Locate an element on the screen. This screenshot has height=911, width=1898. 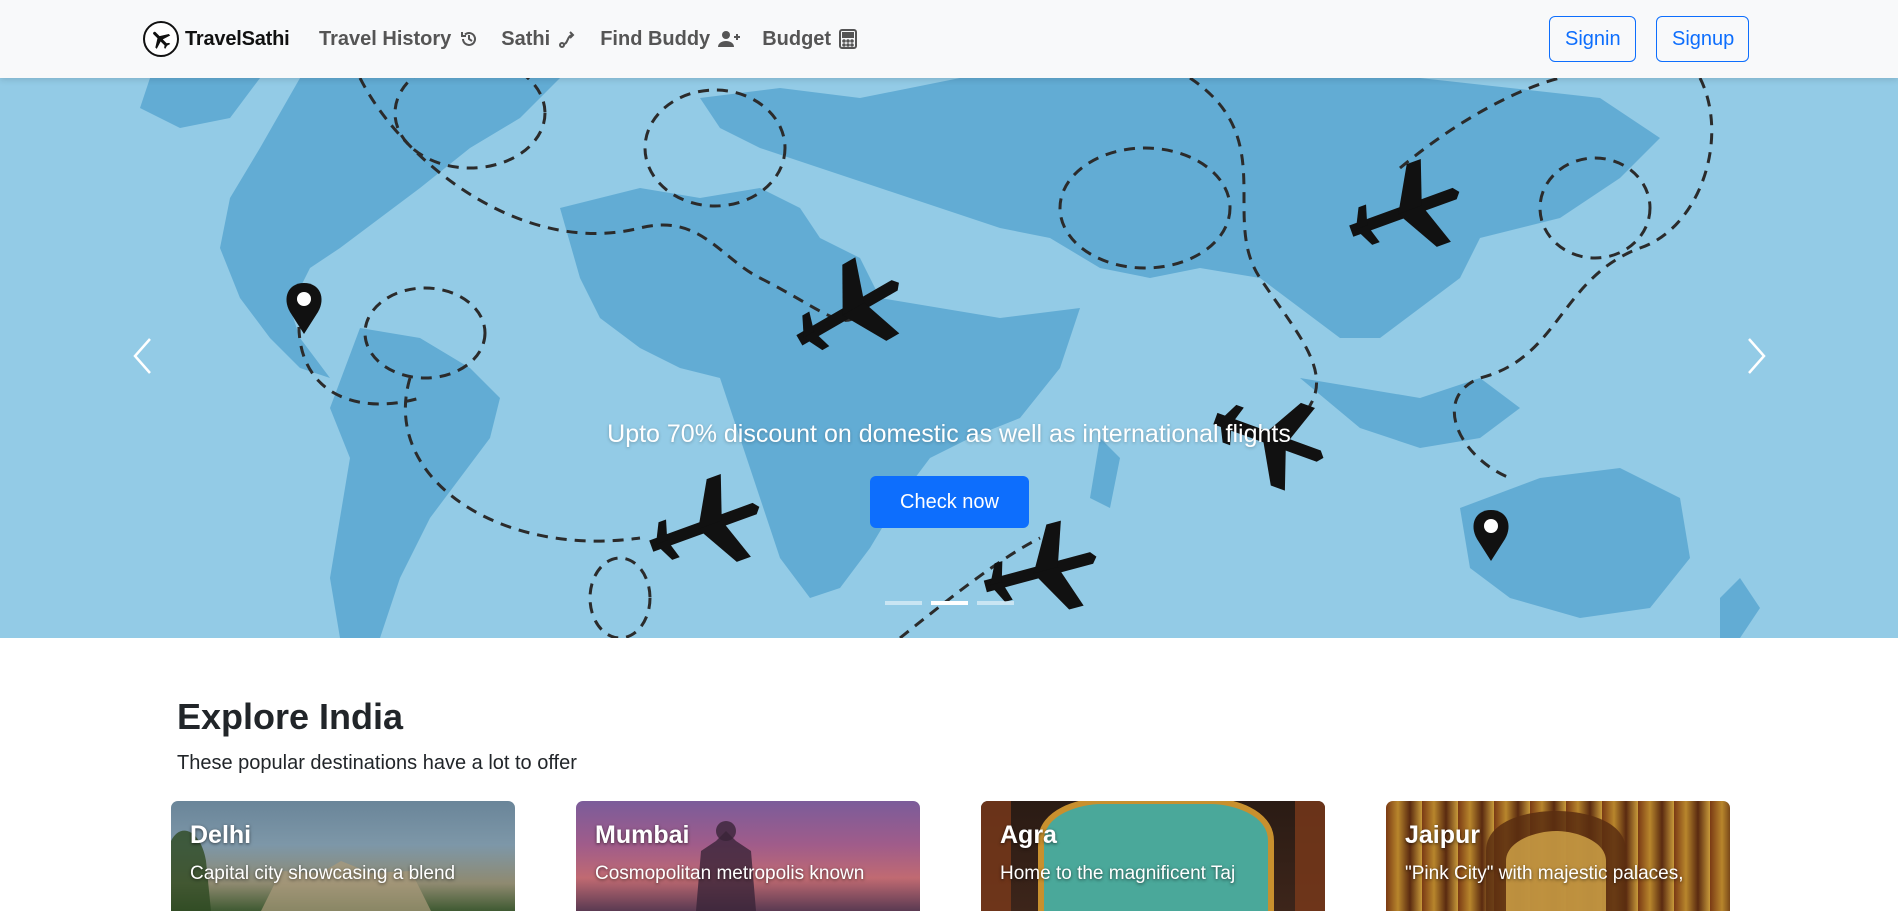
carousel-prev-button is located at coordinates (142, 358).